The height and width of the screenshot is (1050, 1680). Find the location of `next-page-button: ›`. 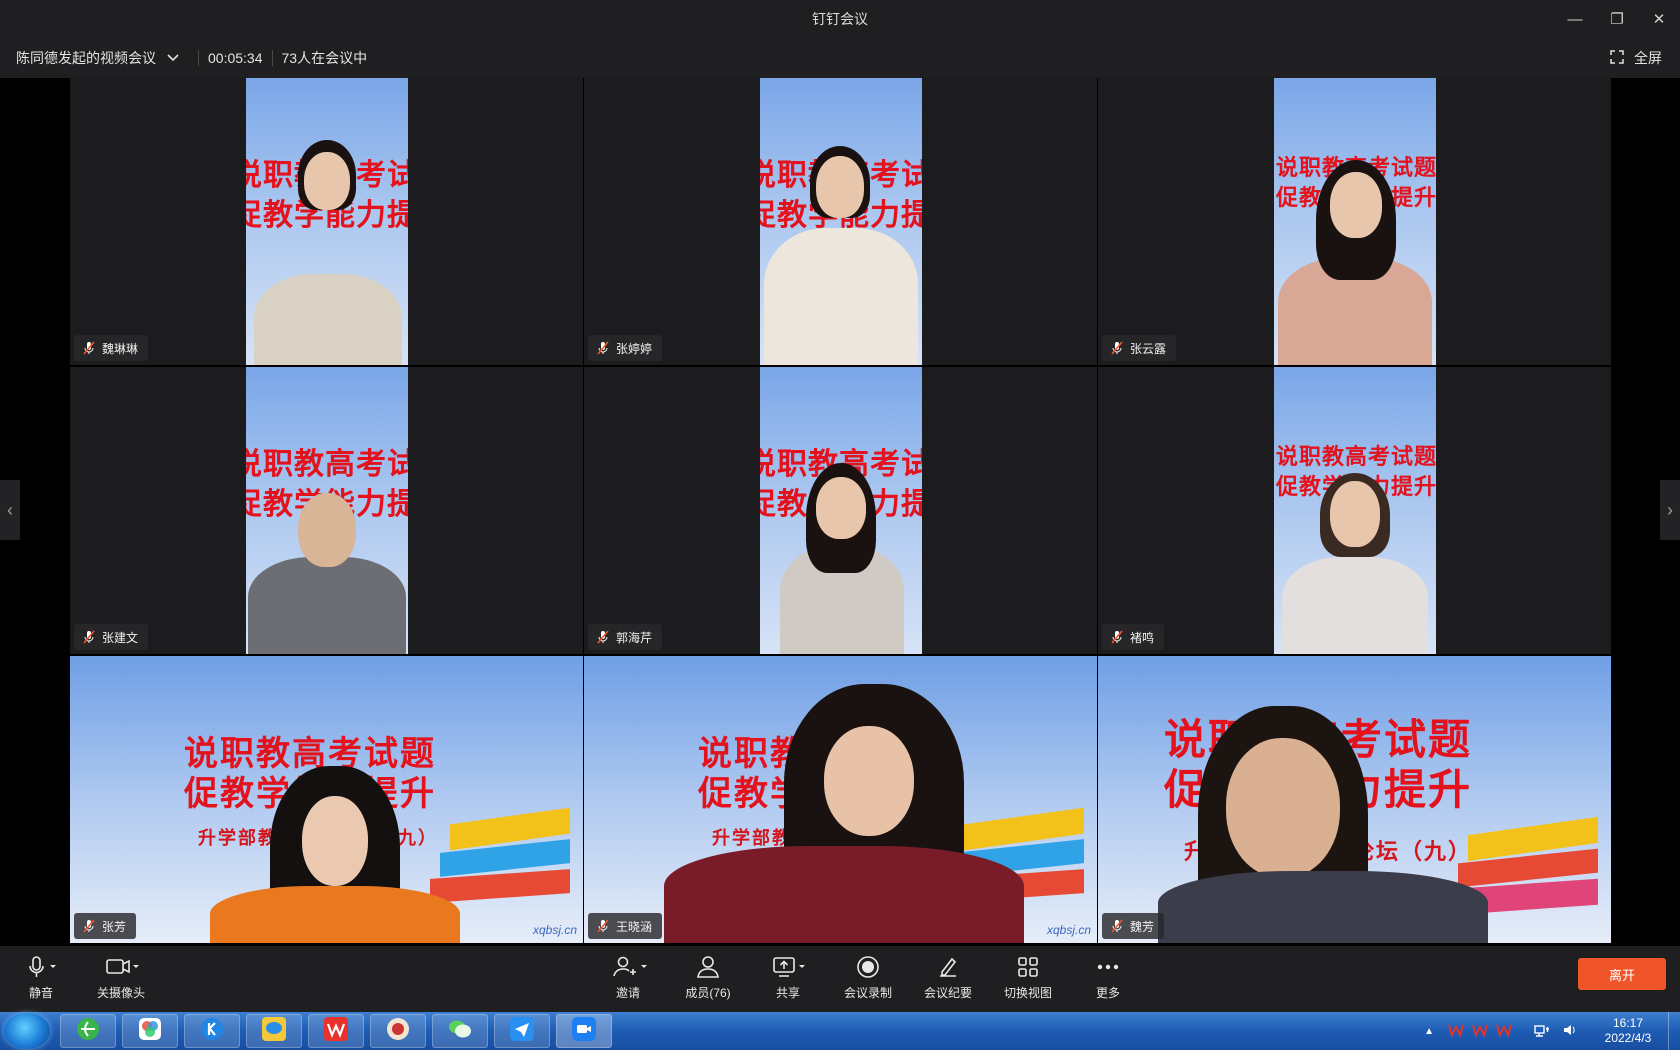

next-page-button: › is located at coordinates (1670, 510).